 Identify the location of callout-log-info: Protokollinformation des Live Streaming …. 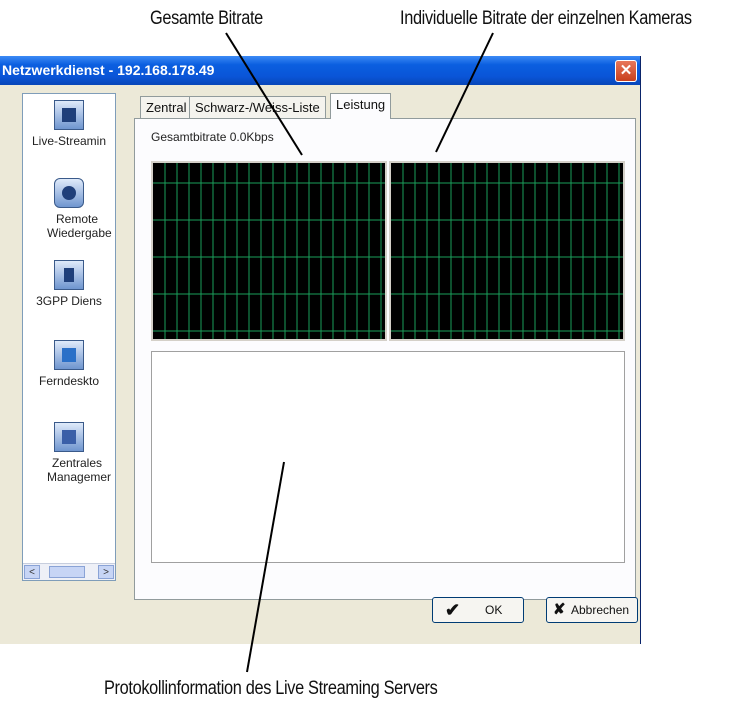
(271, 688).